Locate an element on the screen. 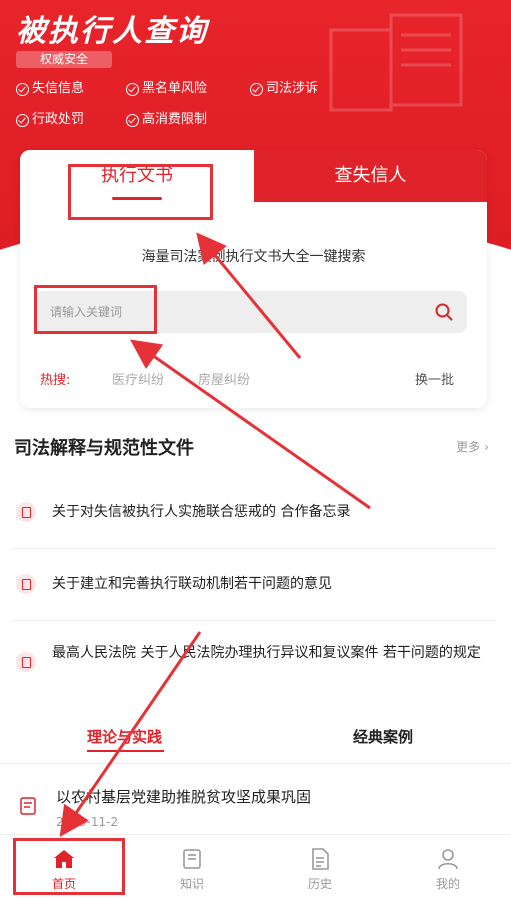  more-link: 更多 › is located at coordinates (472, 446).